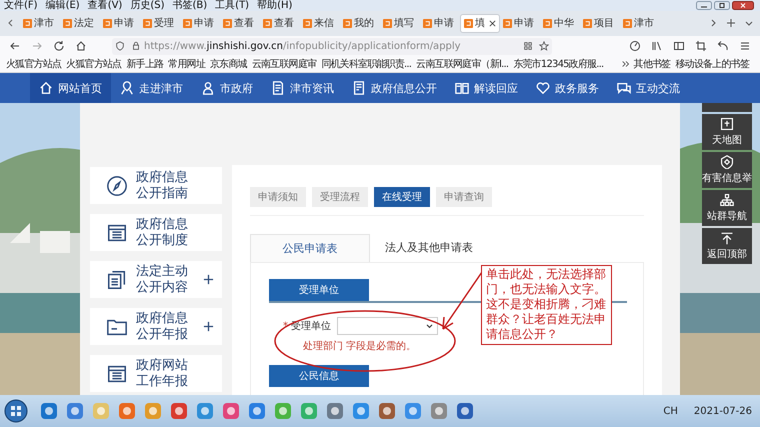 The height and width of the screenshot is (427, 760). I want to click on menu-item: 编辑(E), so click(63, 5).